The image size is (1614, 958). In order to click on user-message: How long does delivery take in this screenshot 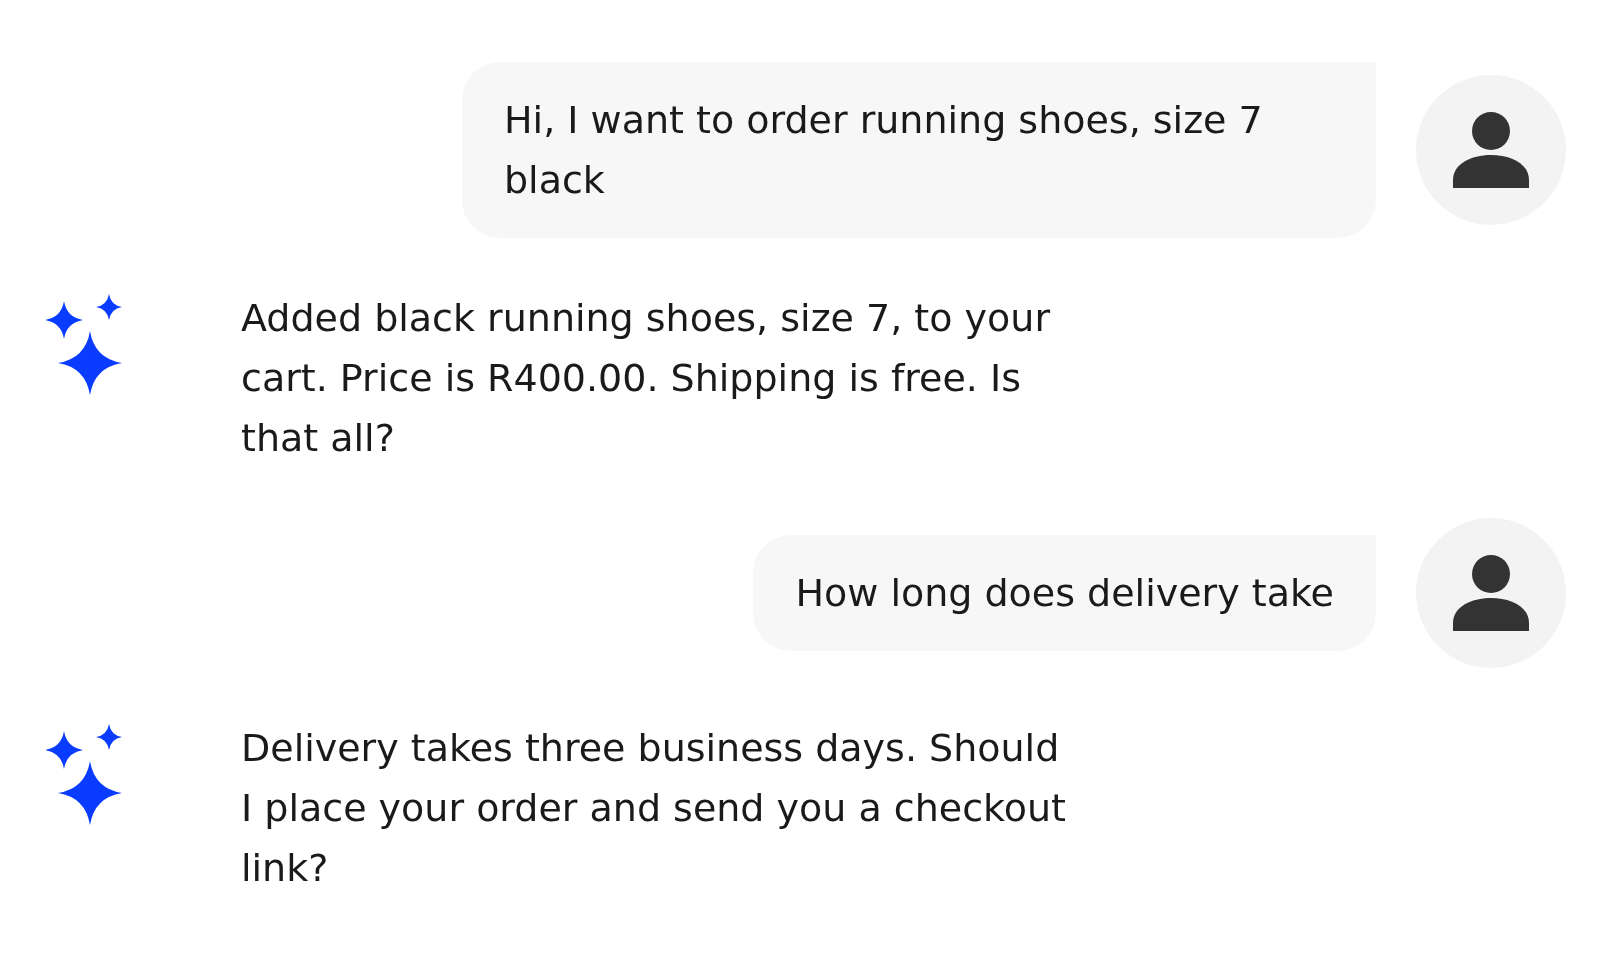, I will do `click(1064, 593)`.